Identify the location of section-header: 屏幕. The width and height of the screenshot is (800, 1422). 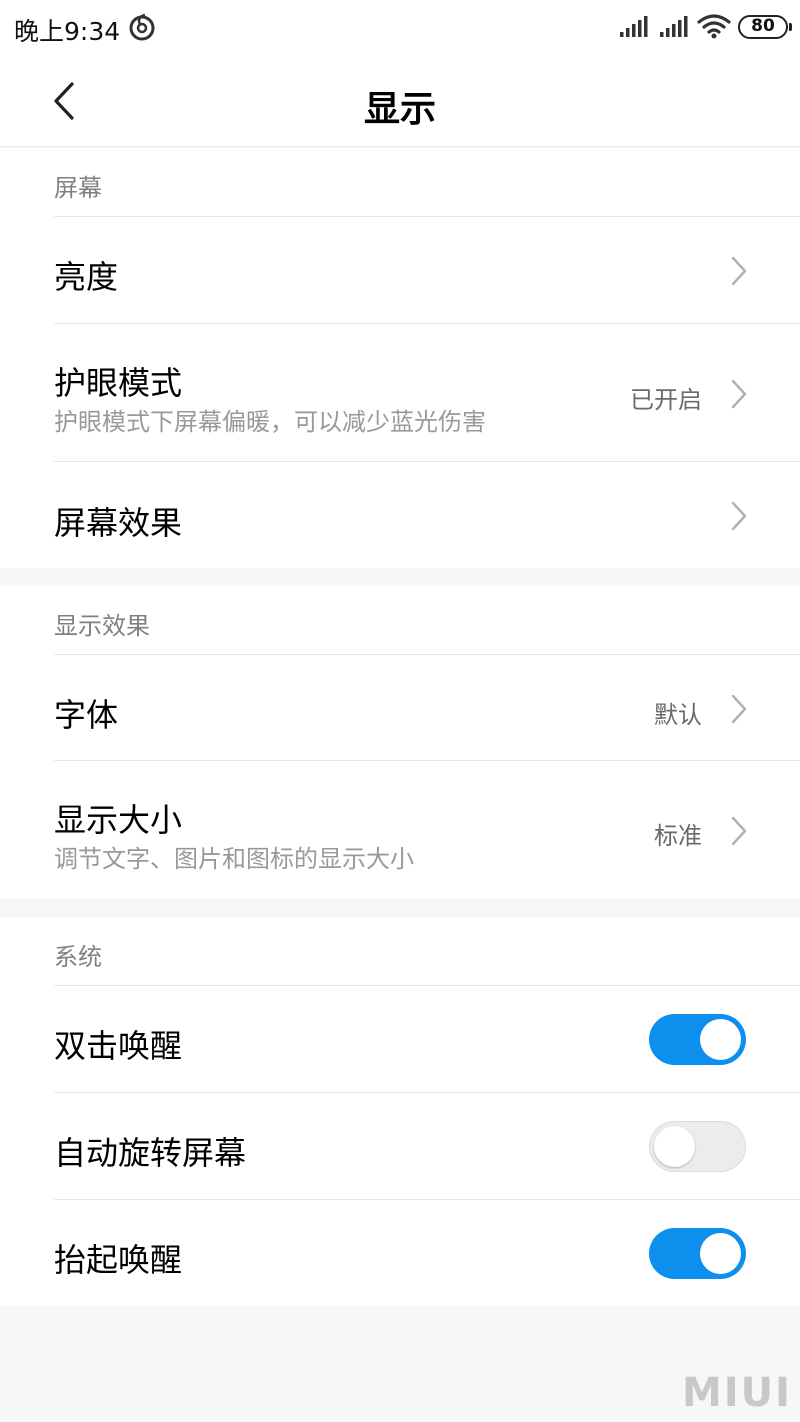
(400, 182).